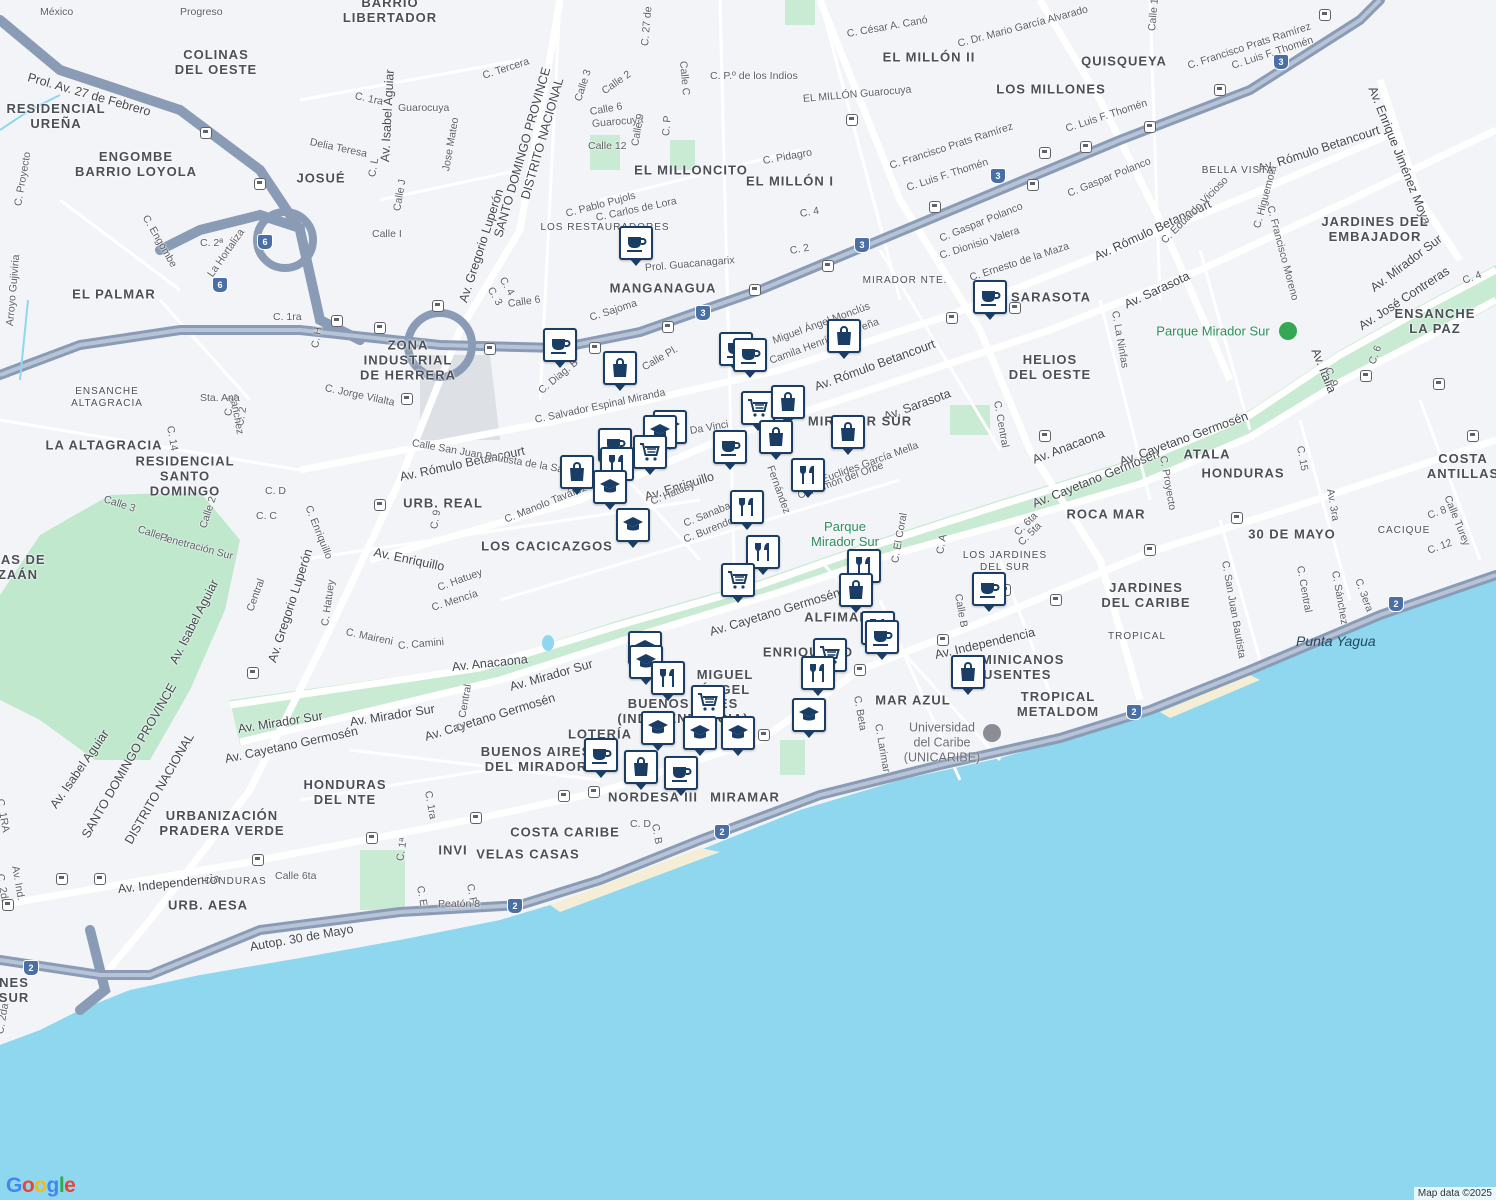  What do you see at coordinates (942, 743) in the screenshot?
I see `university-label: Universidad del Caribe (UNICARIBE)` at bounding box center [942, 743].